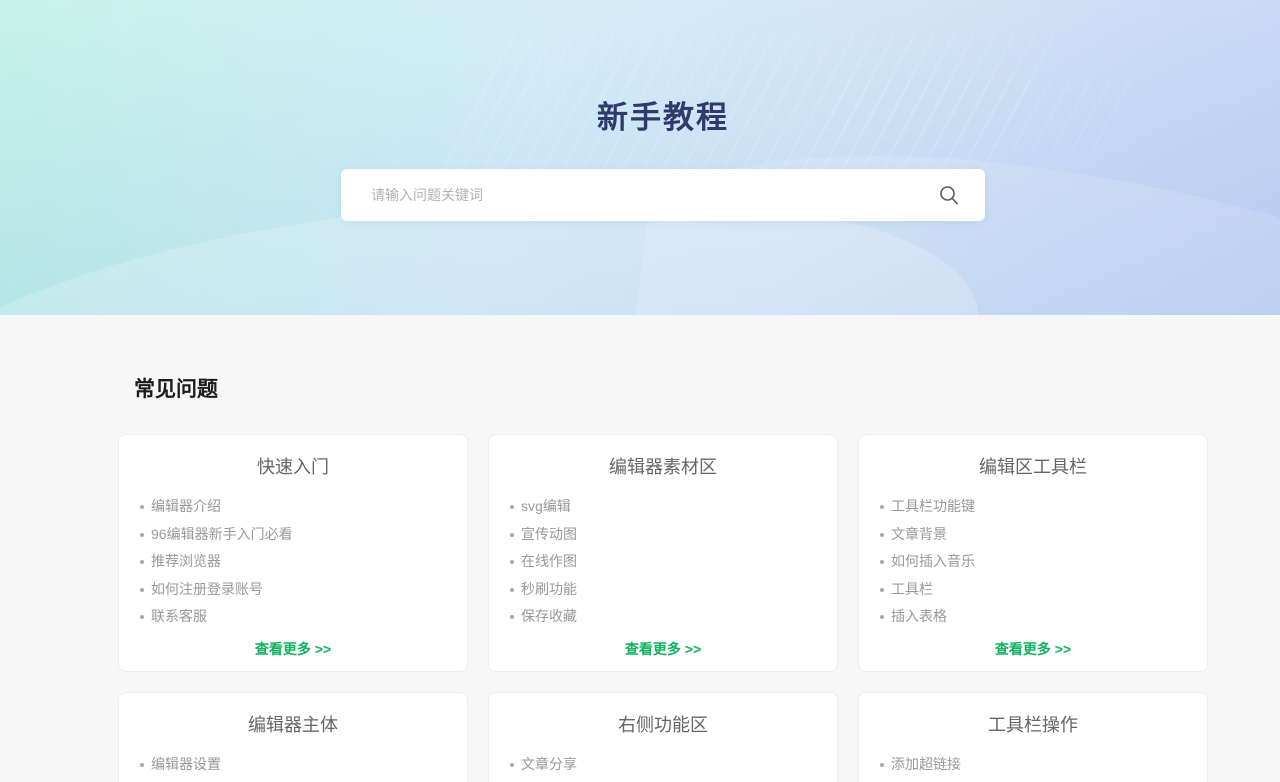  Describe the element at coordinates (1033, 765) in the screenshot. I see `card-item: 添加超链接` at that location.